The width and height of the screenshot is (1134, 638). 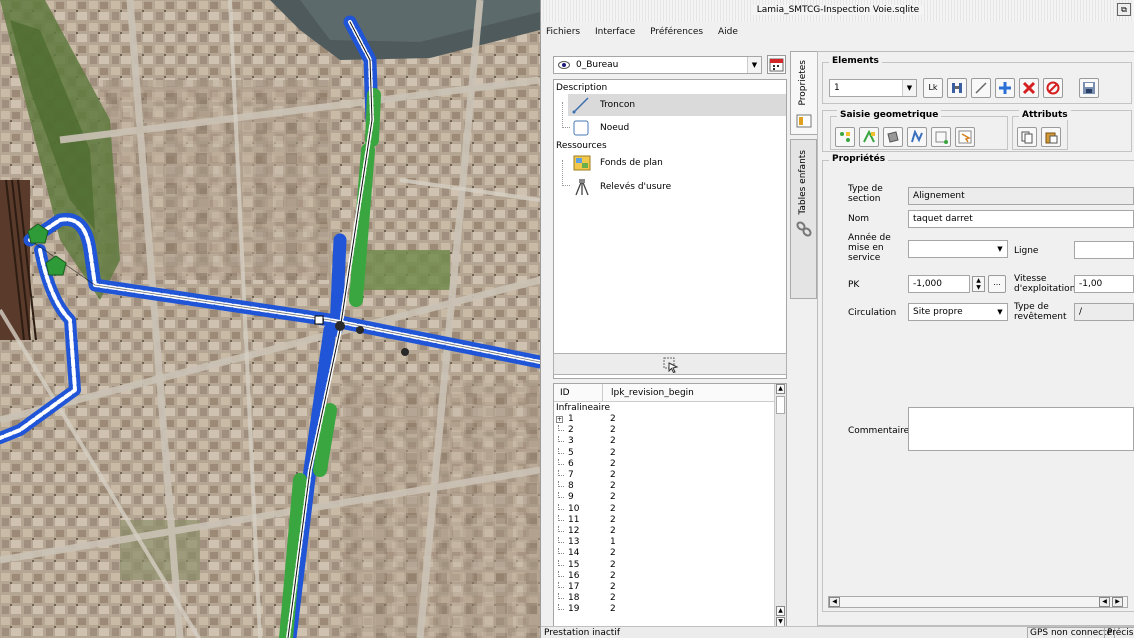 I want to click on delete-element-button, so click(x=1029, y=88).